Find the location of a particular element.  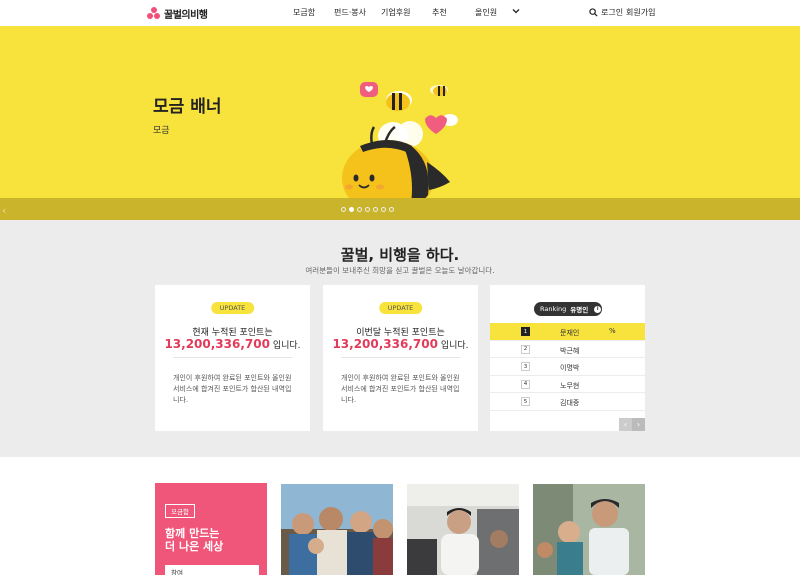

promo-title-line2: 더 나은 세상 is located at coordinates (194, 546).